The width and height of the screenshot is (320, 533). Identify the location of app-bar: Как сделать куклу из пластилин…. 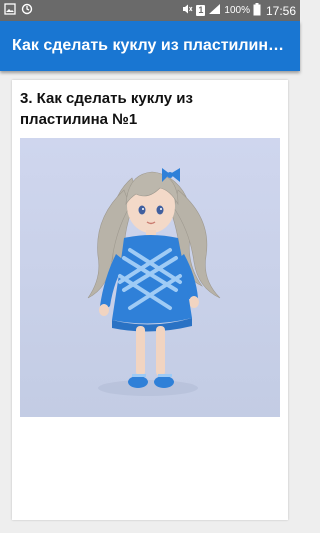
(150, 46).